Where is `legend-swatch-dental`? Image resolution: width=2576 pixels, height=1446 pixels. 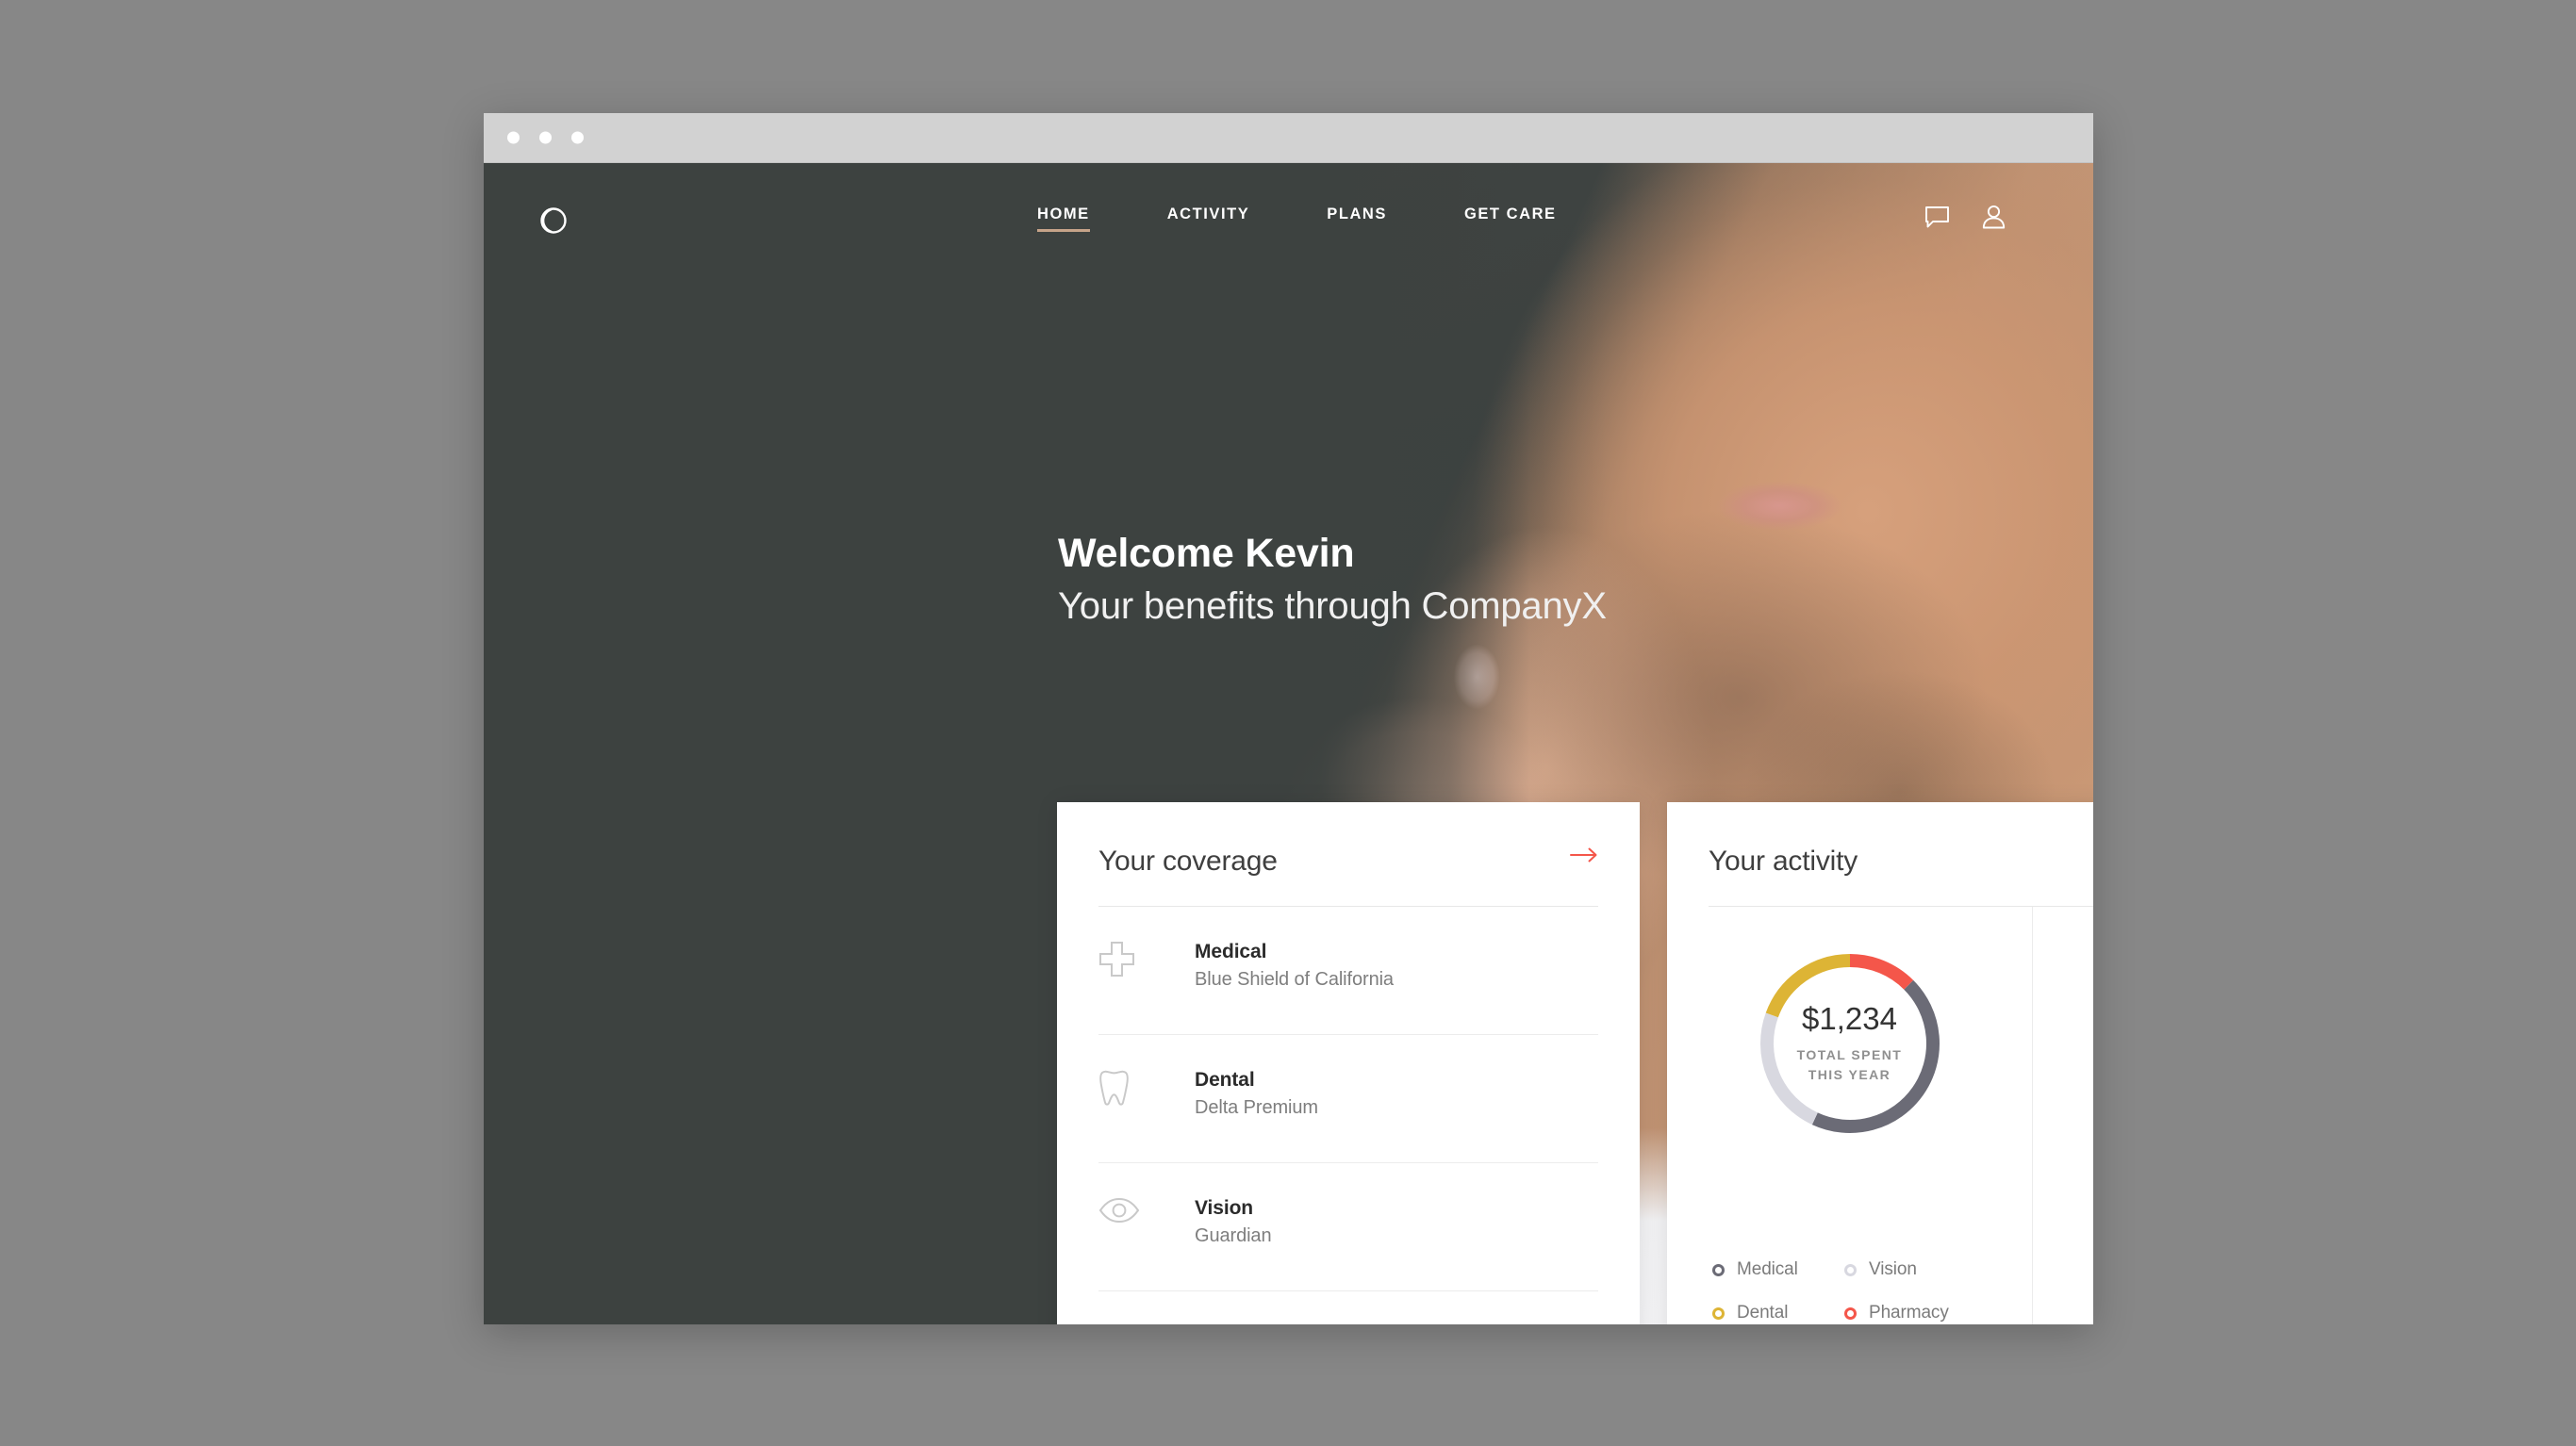 legend-swatch-dental is located at coordinates (1718, 1313).